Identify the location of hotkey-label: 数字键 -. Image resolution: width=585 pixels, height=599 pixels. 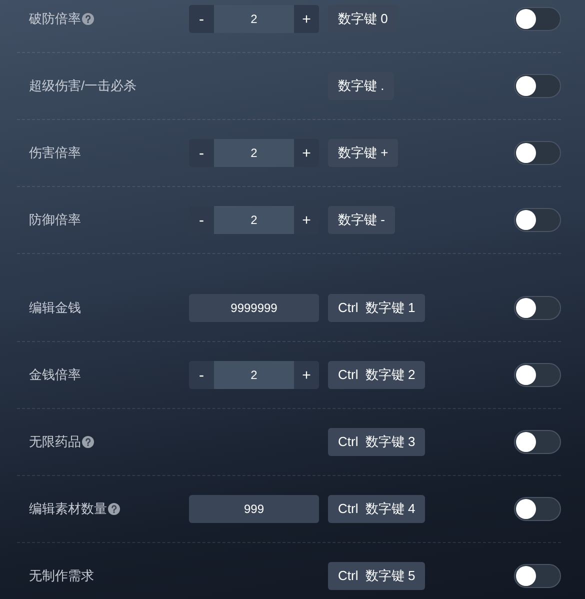
(361, 220).